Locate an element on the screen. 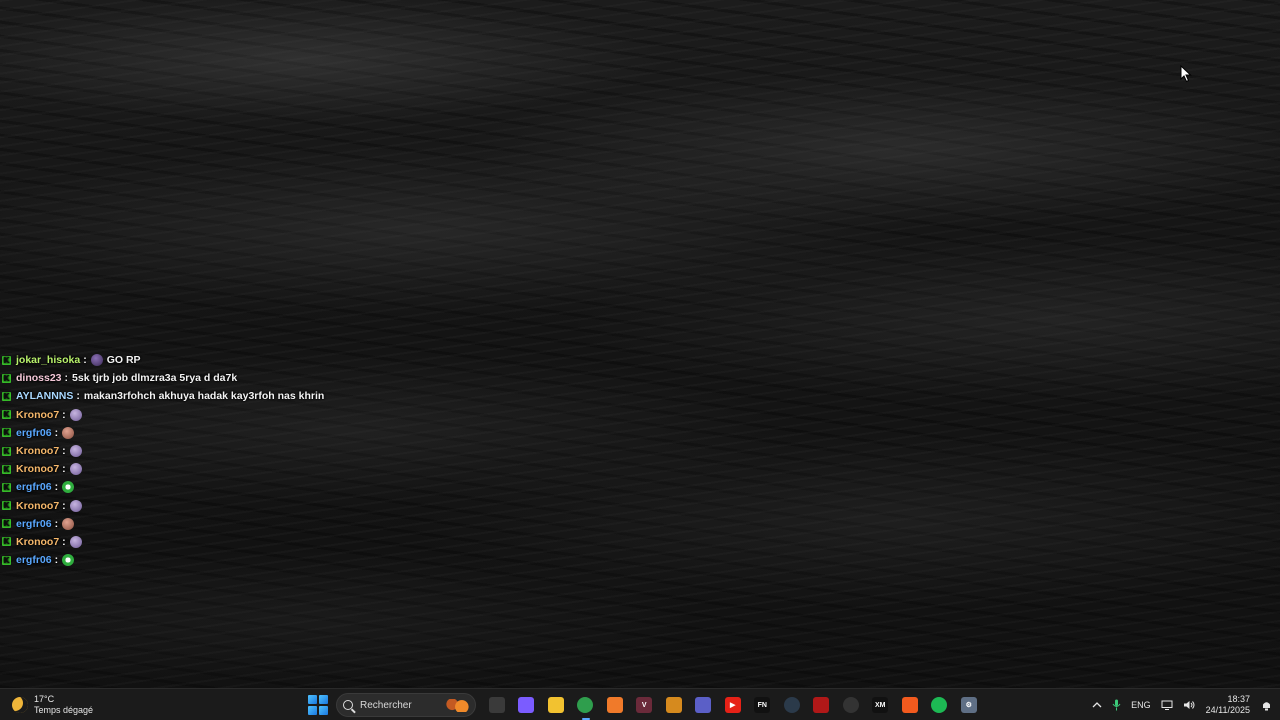  teams-icon is located at coordinates (704, 704).